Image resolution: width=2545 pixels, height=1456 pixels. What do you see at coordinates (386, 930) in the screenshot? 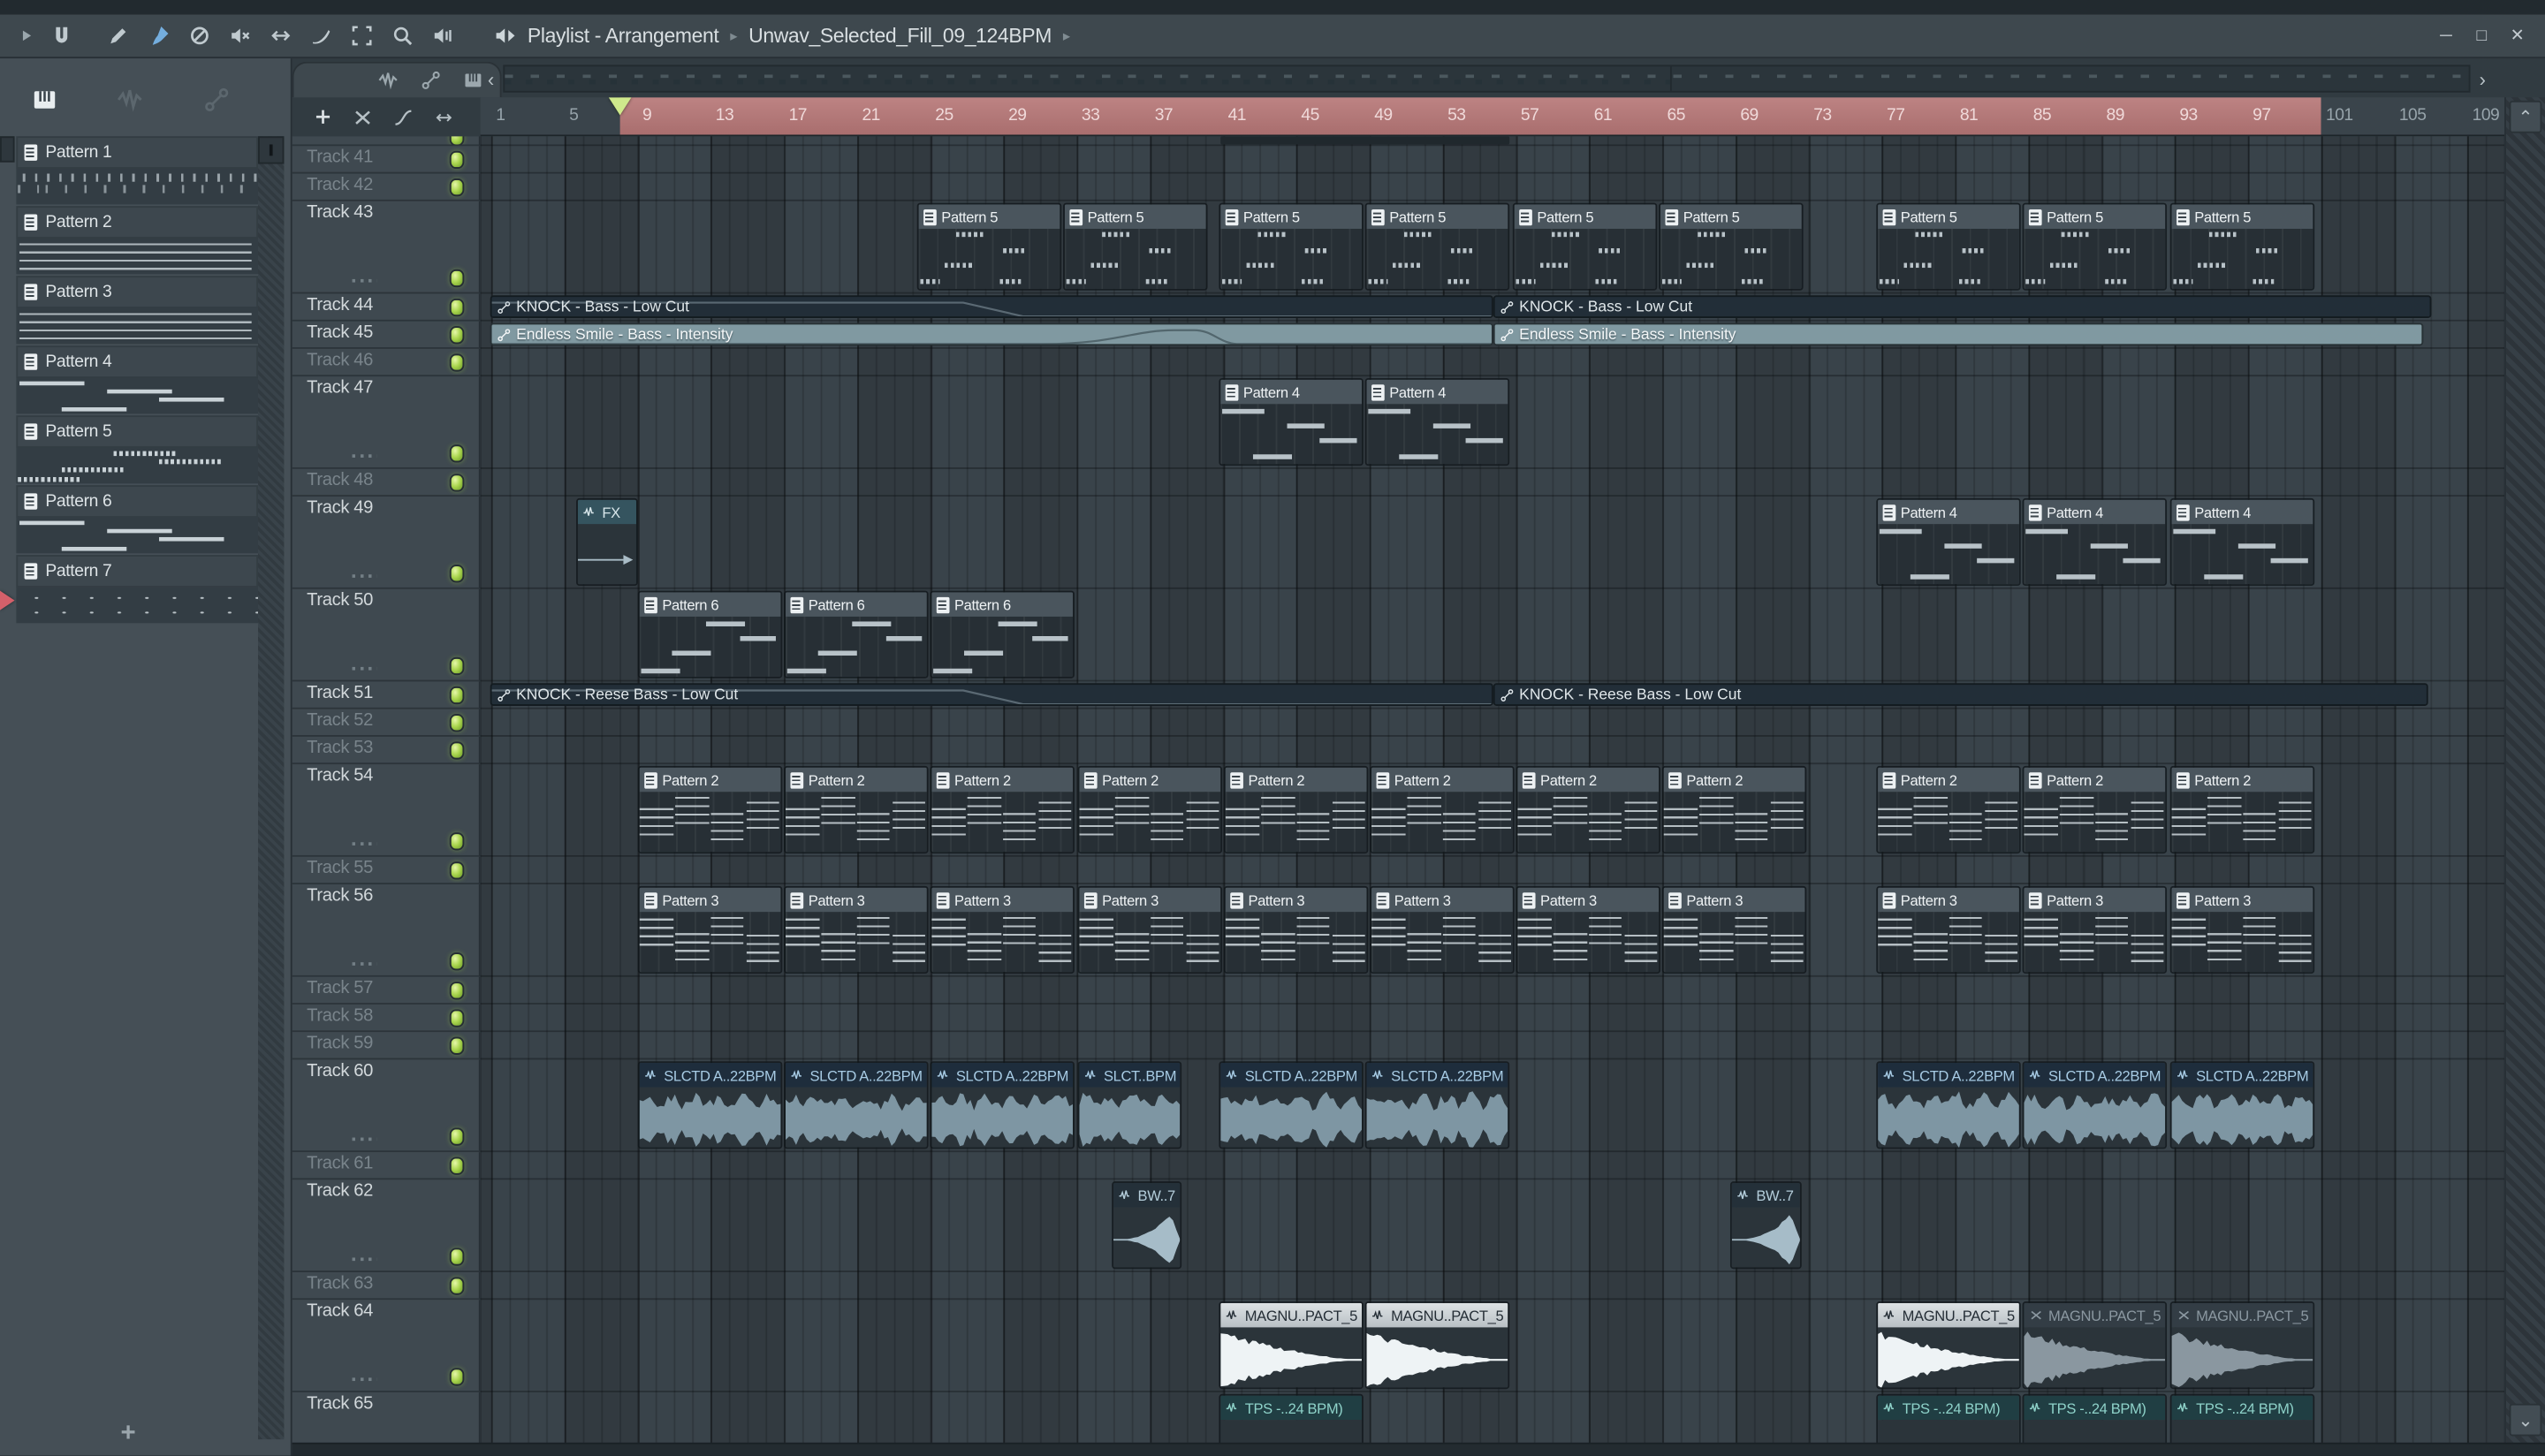
I see `track-name: Track 56` at bounding box center [386, 930].